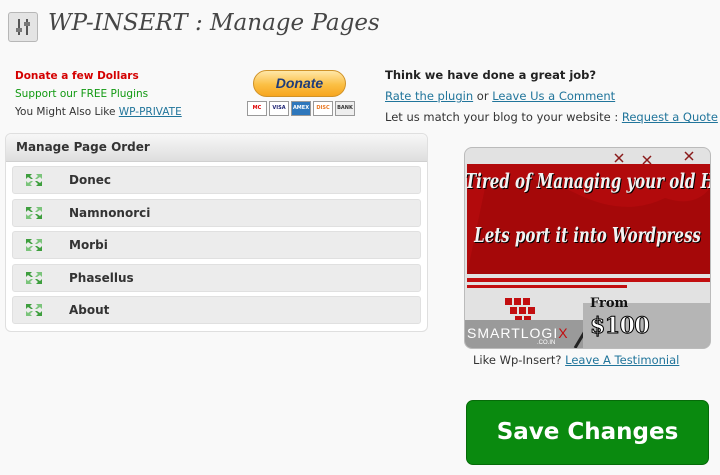  I want to click on discover-icon: DISC, so click(323, 108).